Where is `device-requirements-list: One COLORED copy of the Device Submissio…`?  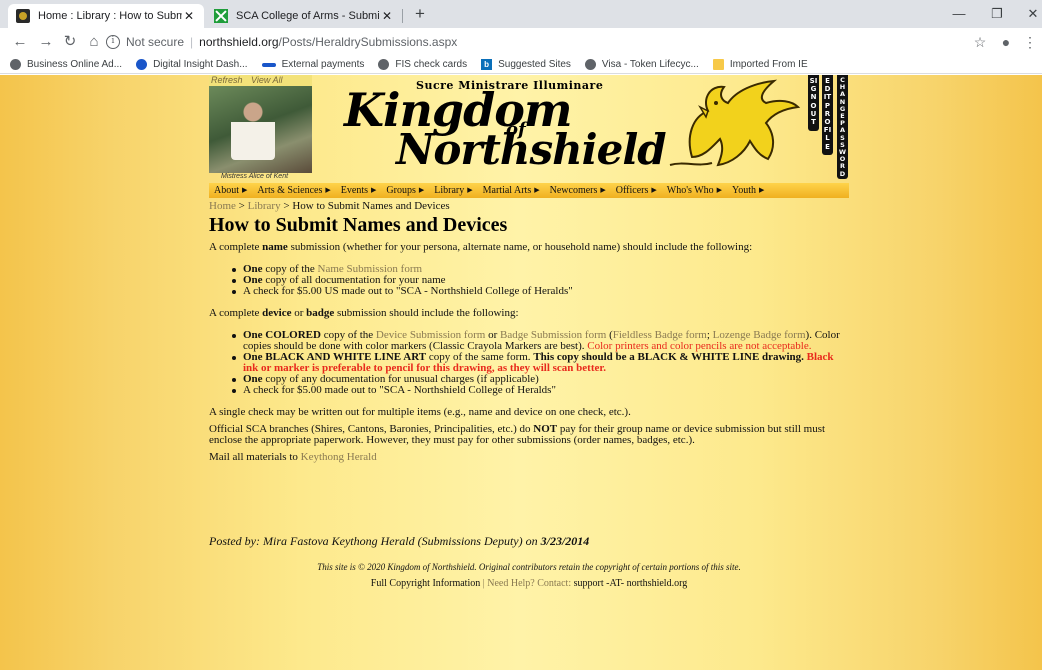 device-requirements-list: One COLORED copy of the Device Submissio… is located at coordinates (529, 363).